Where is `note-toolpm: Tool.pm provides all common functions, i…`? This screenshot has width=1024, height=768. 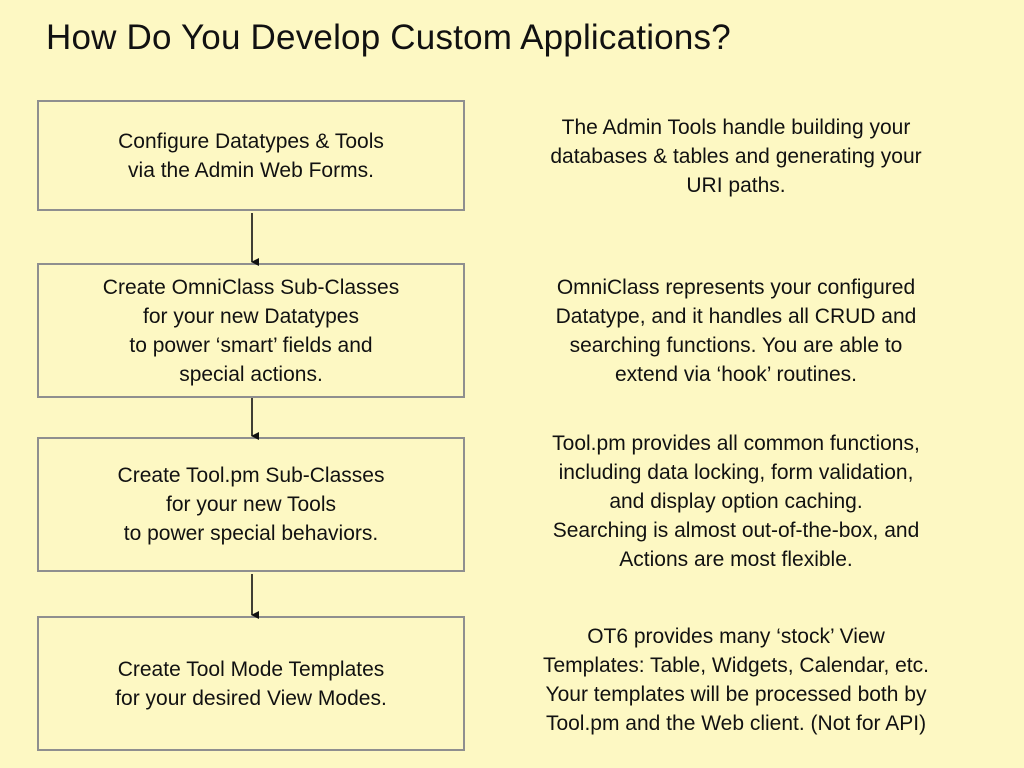 note-toolpm: Tool.pm provides all common functions, i… is located at coordinates (736, 501).